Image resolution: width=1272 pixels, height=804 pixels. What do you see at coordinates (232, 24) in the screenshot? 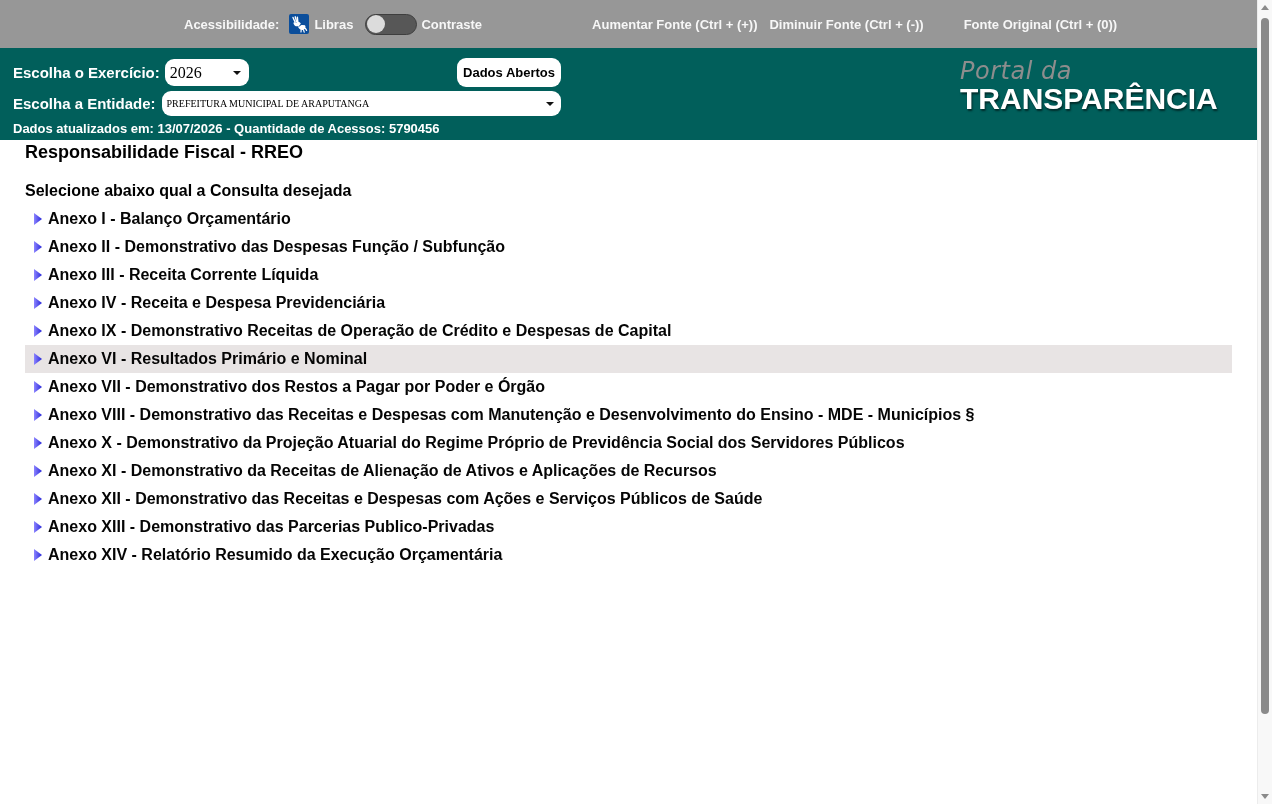
I see `accessibility-label: Acessibilidade:` at bounding box center [232, 24].